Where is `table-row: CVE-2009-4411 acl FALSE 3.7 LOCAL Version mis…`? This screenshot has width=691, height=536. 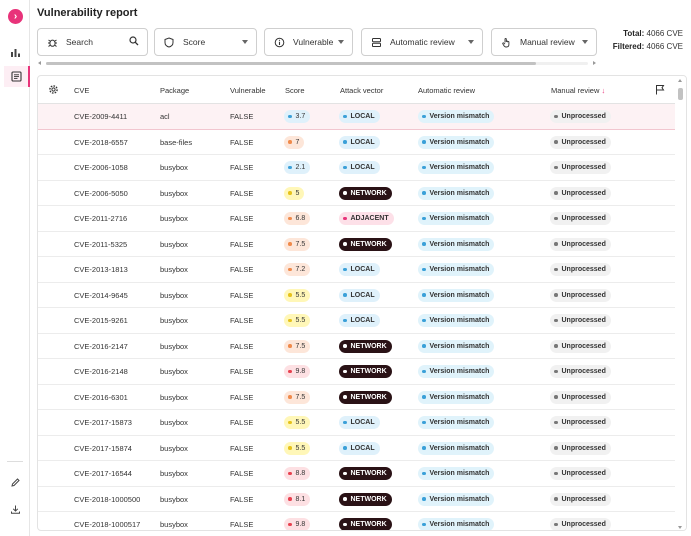
table-row: CVE-2009-4411 acl FALSE 3.7 LOCAL Version mis… is located at coordinates (356, 117).